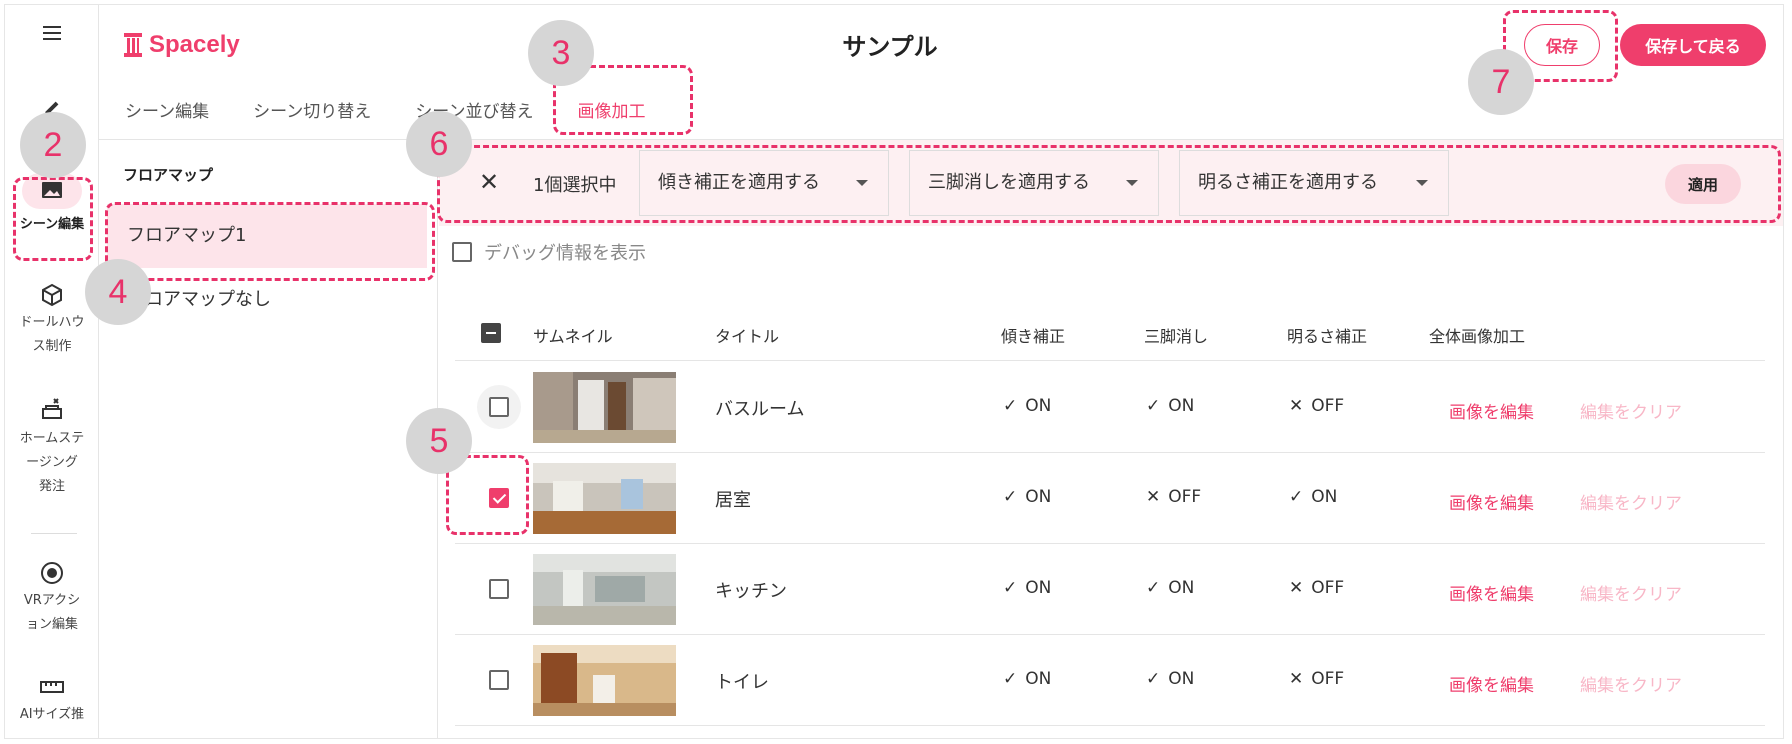 The image size is (1792, 744). Describe the element at coordinates (1477, 336) in the screenshot. I see `column-whole-image: 全体画像加工` at that location.